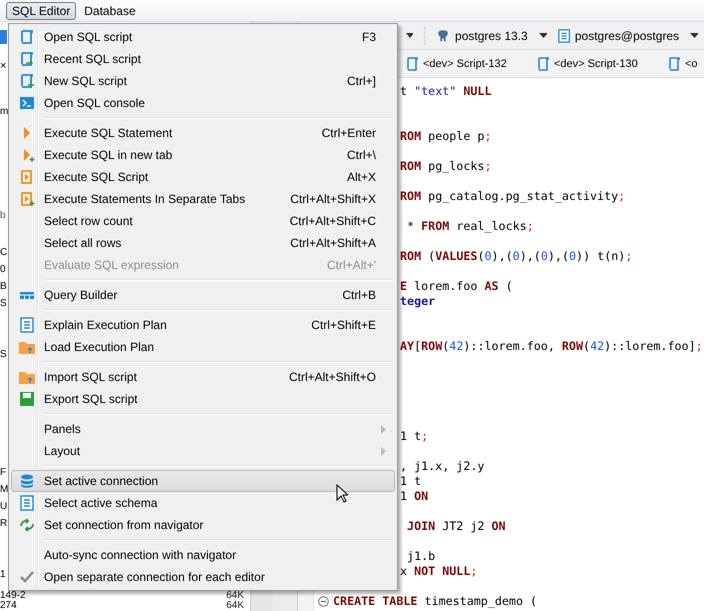  Describe the element at coordinates (456, 526) in the screenshot. I see `code-line: JOIN JT2 j2 ON` at that location.